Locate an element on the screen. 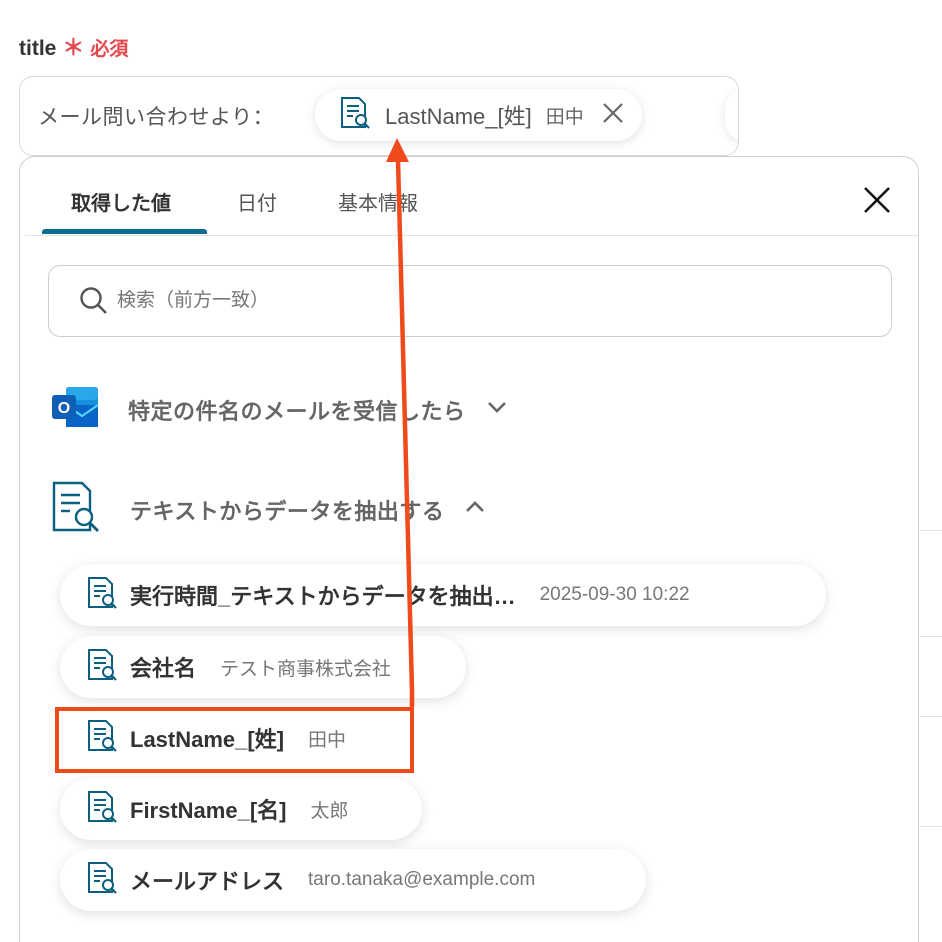 Image resolution: width=942 pixels, height=942 pixels. item-value: 太郎 is located at coordinates (329, 811).